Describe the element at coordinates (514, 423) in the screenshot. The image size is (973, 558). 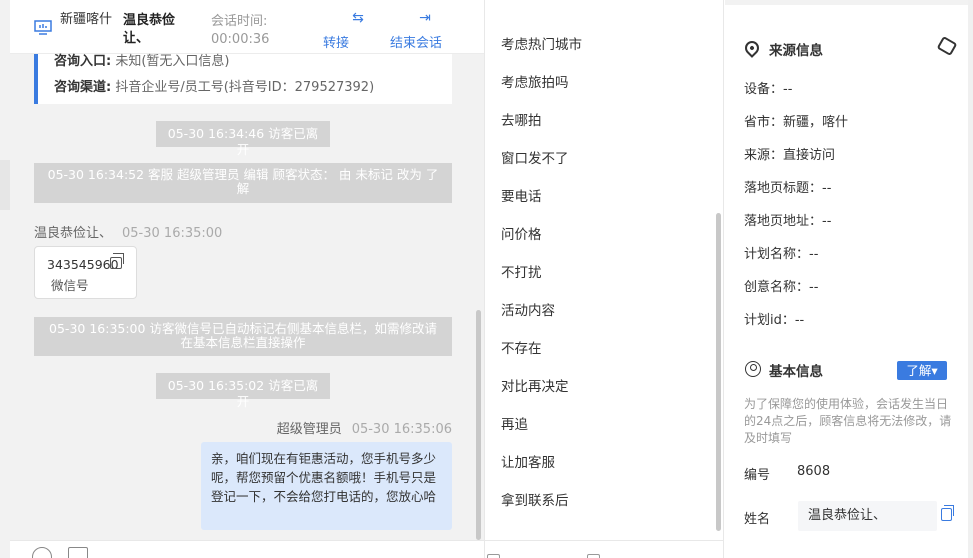
I see `quick-reply-item: 再追` at that location.